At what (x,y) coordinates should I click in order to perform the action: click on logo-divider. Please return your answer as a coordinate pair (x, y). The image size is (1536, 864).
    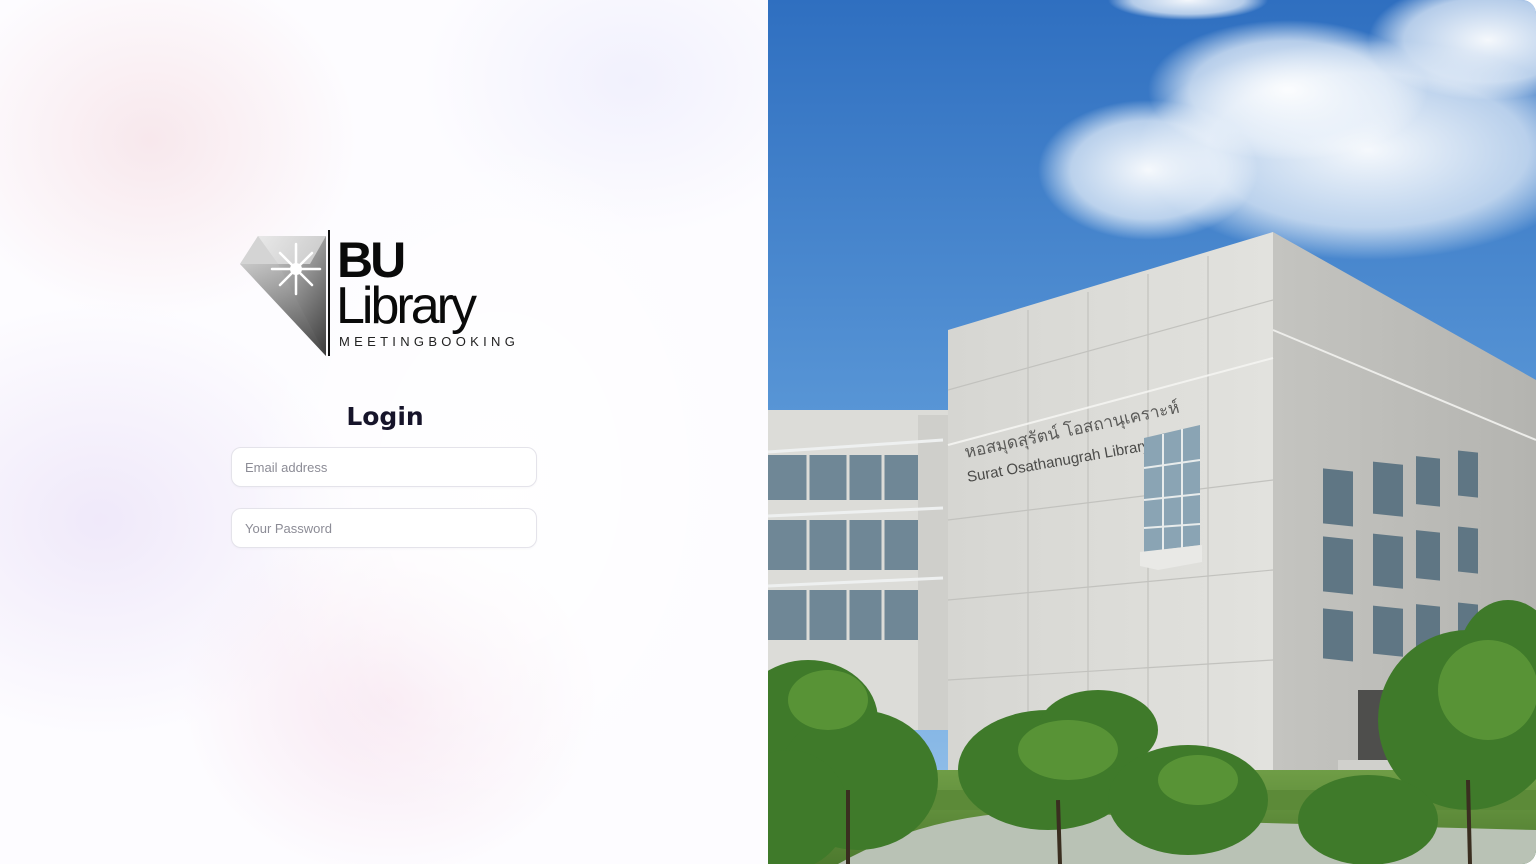
    Looking at the image, I should click on (329, 293).